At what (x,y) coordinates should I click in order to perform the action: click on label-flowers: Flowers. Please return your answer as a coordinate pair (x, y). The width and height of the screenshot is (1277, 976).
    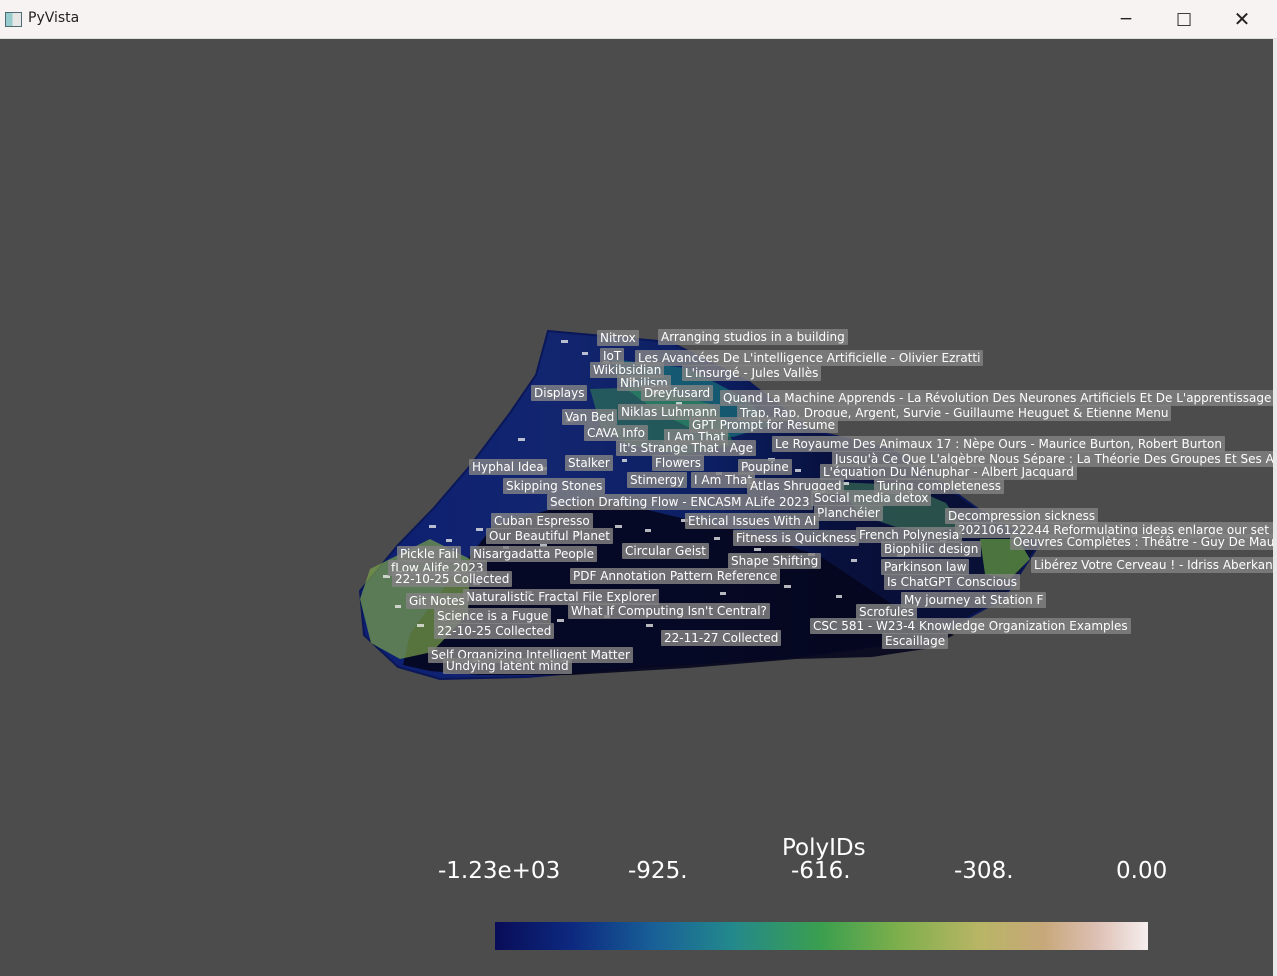
    Looking at the image, I should click on (678, 463).